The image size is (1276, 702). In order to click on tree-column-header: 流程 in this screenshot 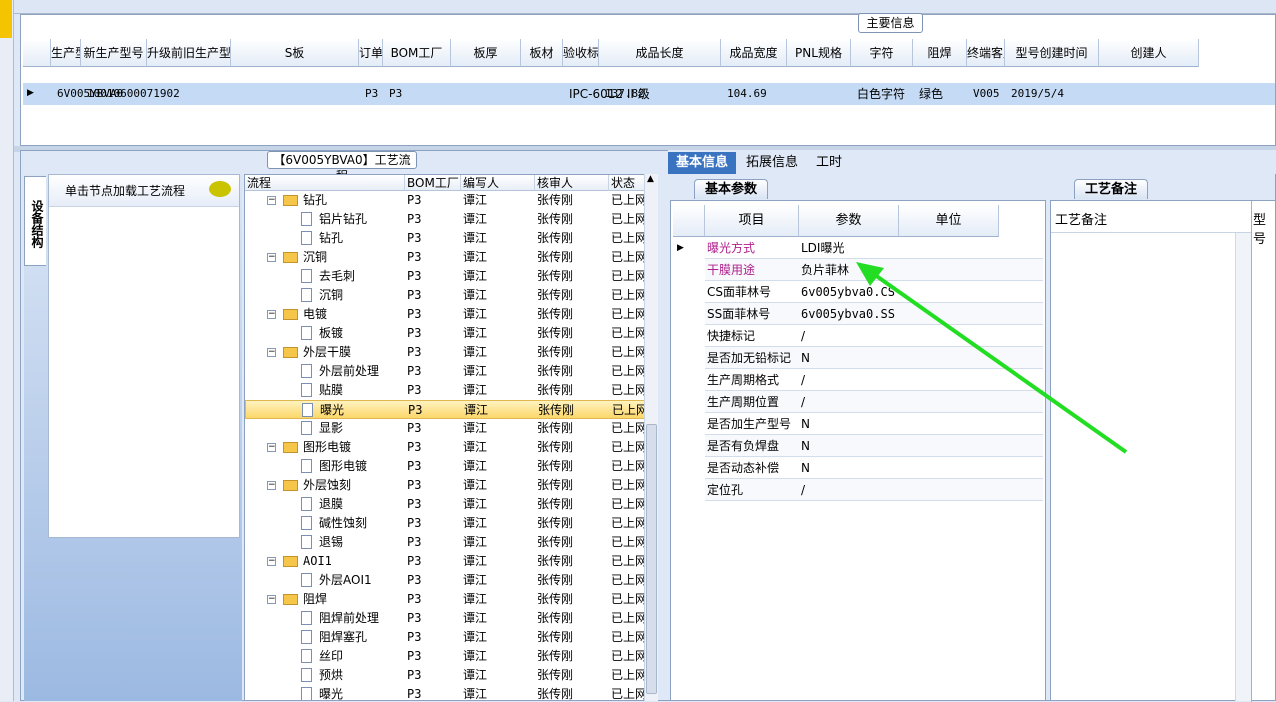, I will do `click(325, 183)`.